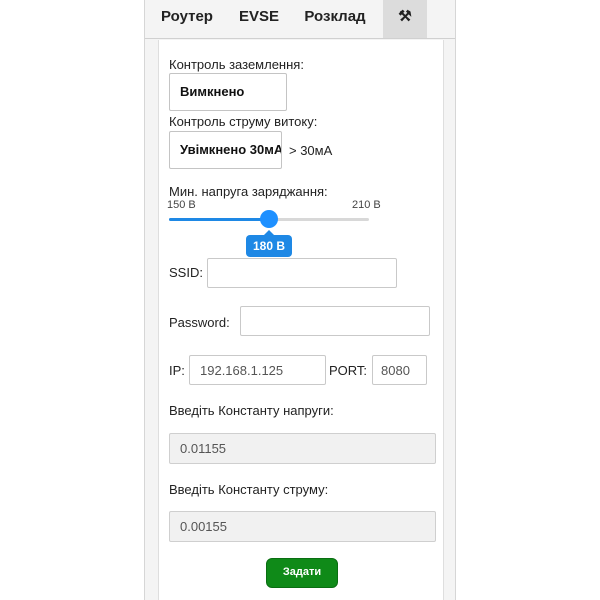  What do you see at coordinates (399, 370) in the screenshot?
I see `port-input` at bounding box center [399, 370].